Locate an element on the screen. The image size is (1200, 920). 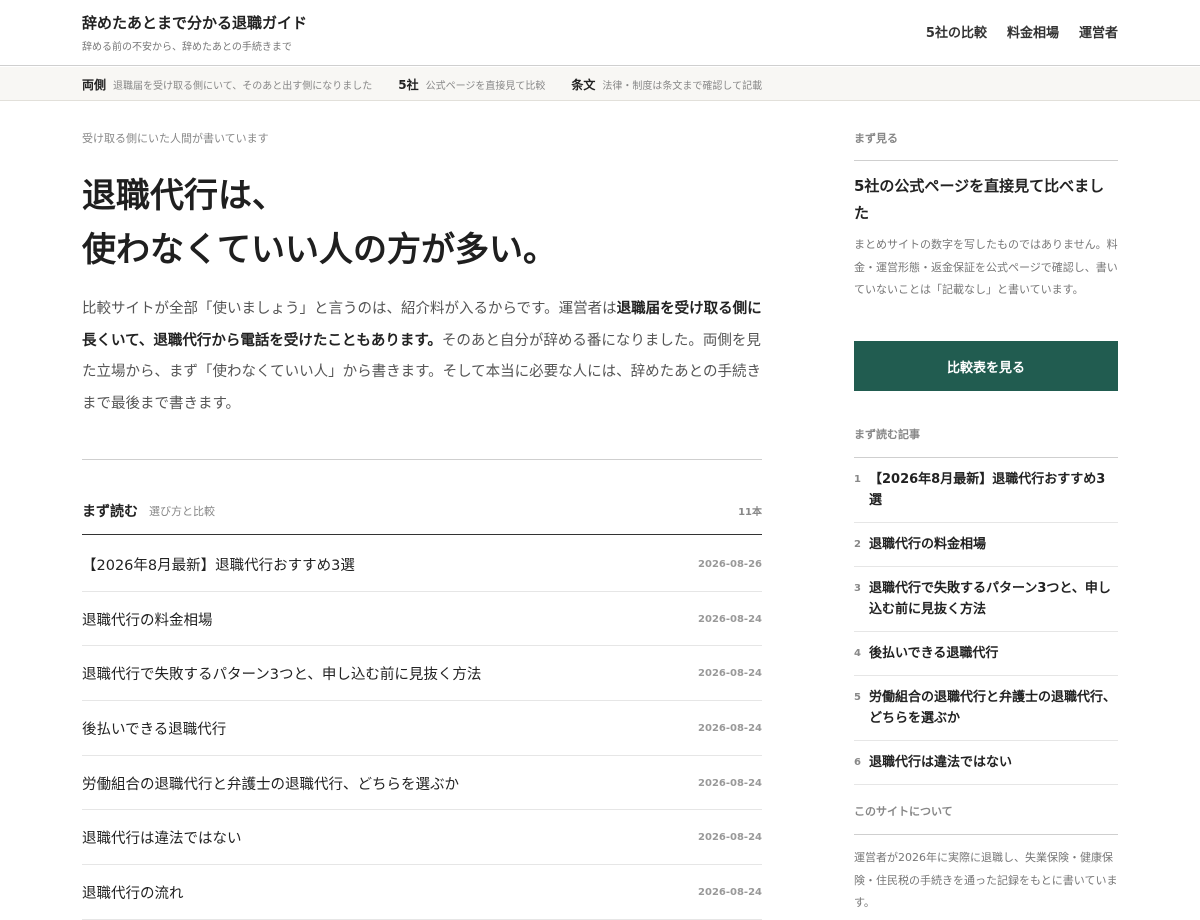
intro-text-1: 比較サイトが全部「使いましょう」と言うのは、紹介料が入るからです。運営者は is located at coordinates (349, 309).